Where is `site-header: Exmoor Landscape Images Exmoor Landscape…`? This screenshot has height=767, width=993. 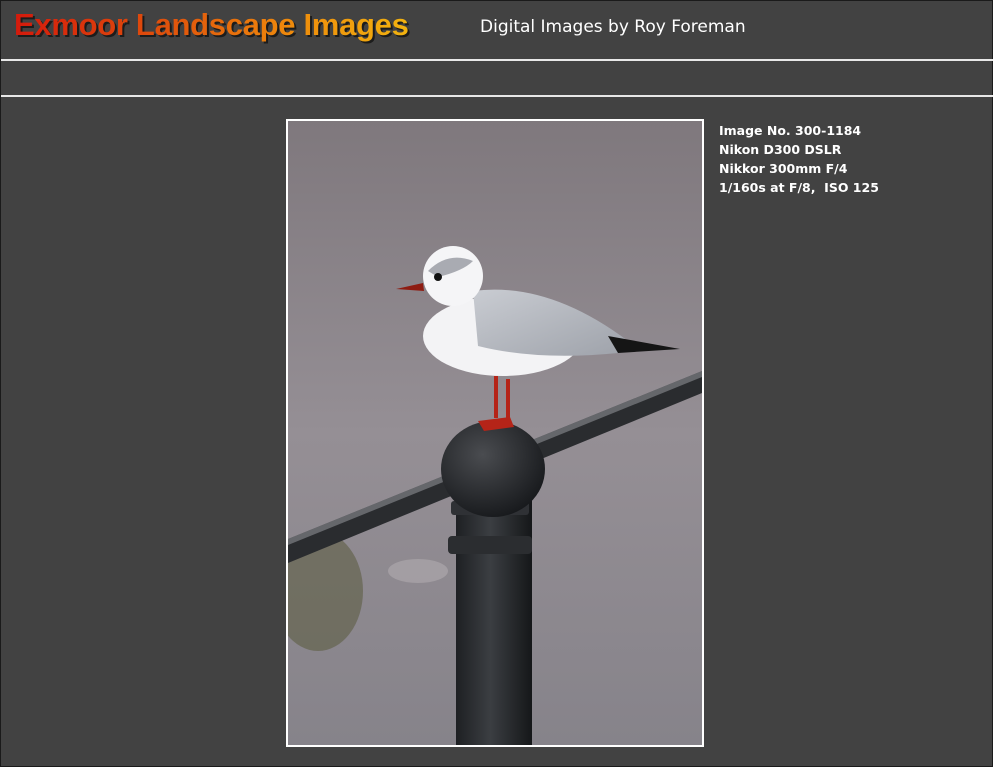
site-header: Exmoor Landscape Images Exmoor Landscape… is located at coordinates (497, 30).